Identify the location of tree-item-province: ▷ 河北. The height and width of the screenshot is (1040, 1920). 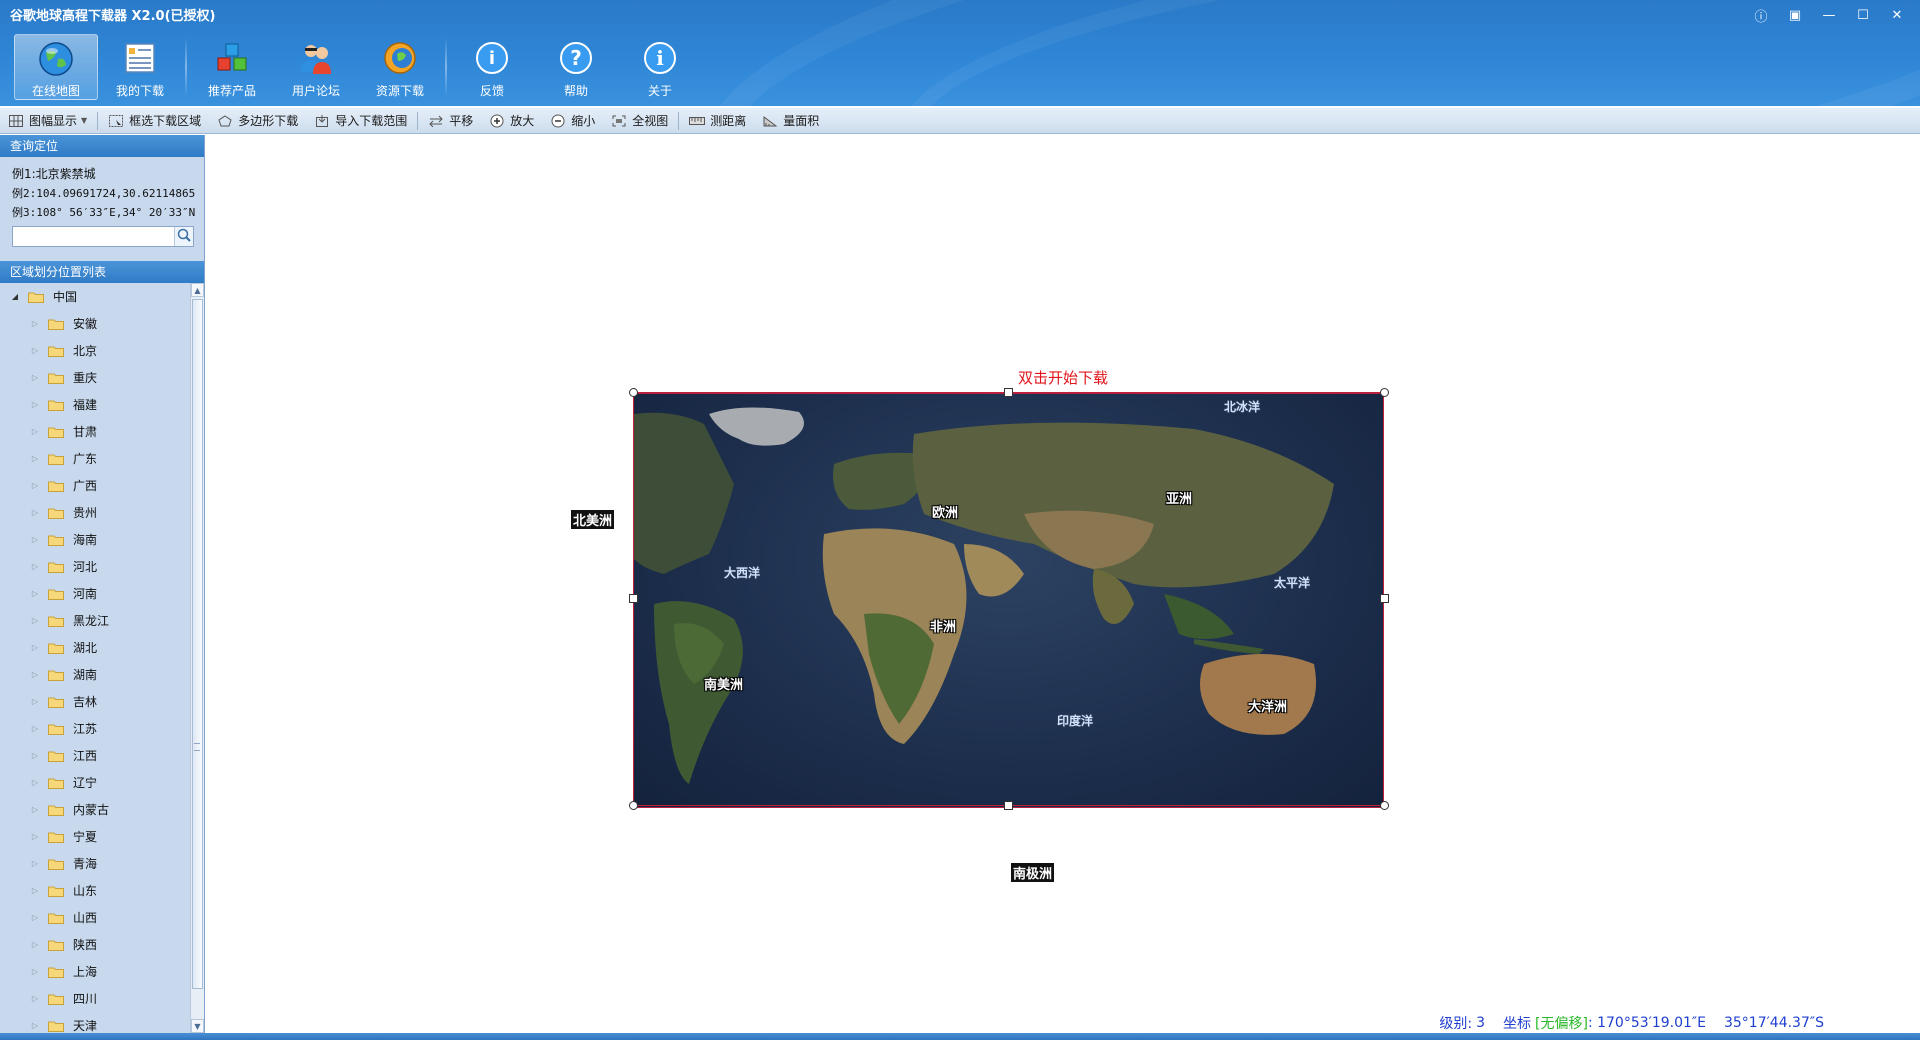
(95, 566).